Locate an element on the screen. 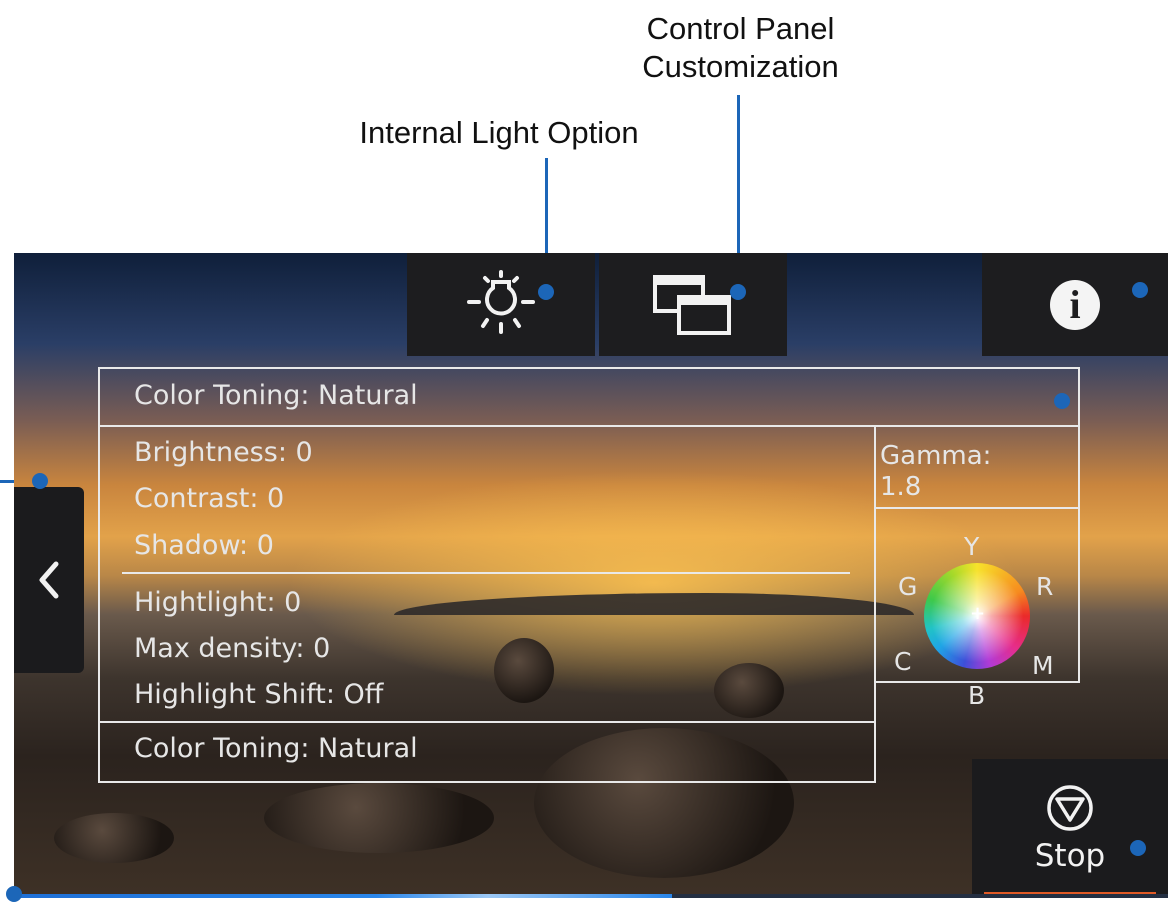 This screenshot has width=1168, height=902. brightness-value: Brightness: 0 is located at coordinates (223, 452).